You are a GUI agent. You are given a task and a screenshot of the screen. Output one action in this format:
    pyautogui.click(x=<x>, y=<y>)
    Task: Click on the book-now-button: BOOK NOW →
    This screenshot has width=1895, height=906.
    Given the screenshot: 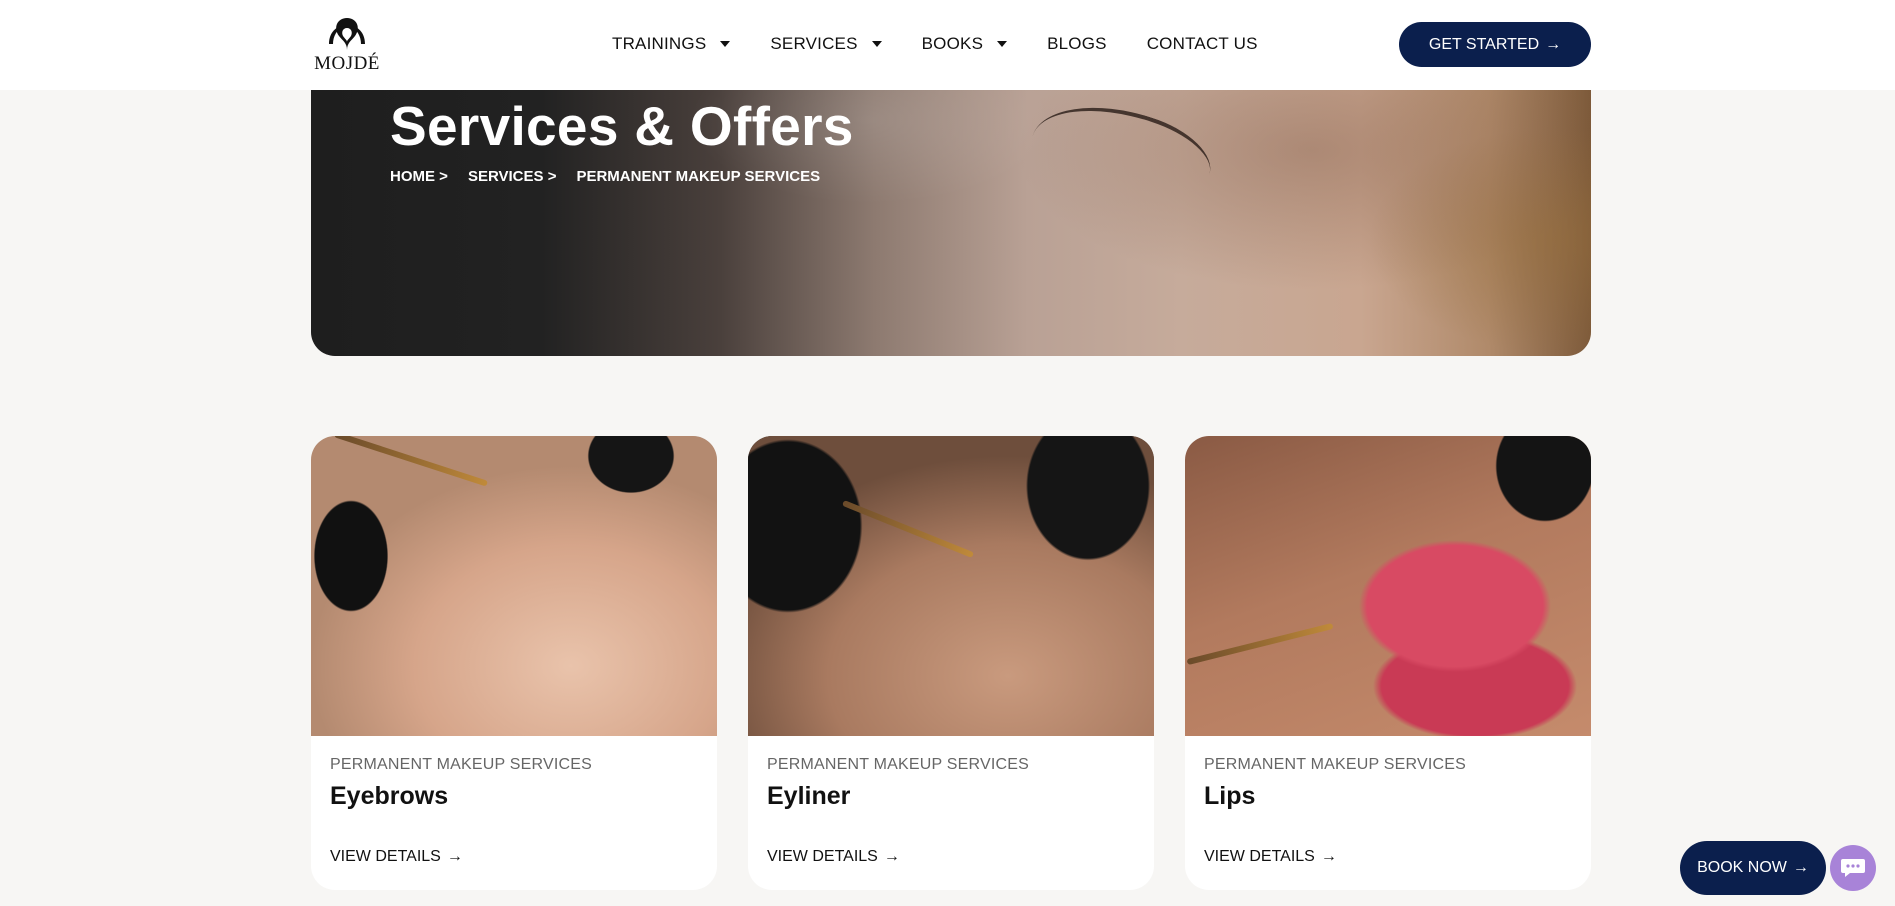 What is the action you would take?
    pyautogui.click(x=1753, y=868)
    